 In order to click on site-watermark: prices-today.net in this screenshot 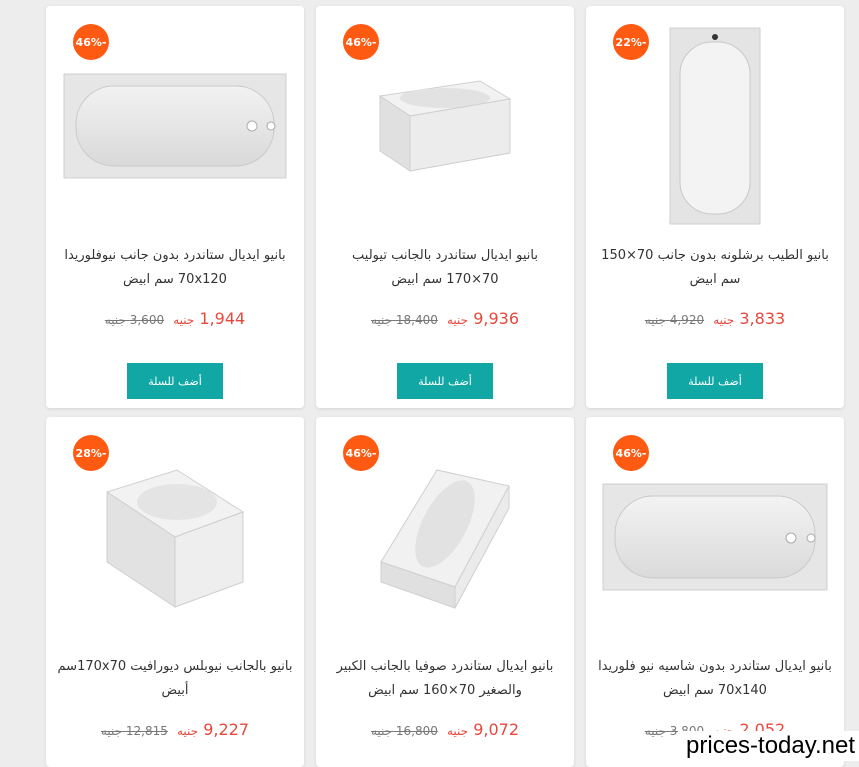, I will do `click(768, 746)`.